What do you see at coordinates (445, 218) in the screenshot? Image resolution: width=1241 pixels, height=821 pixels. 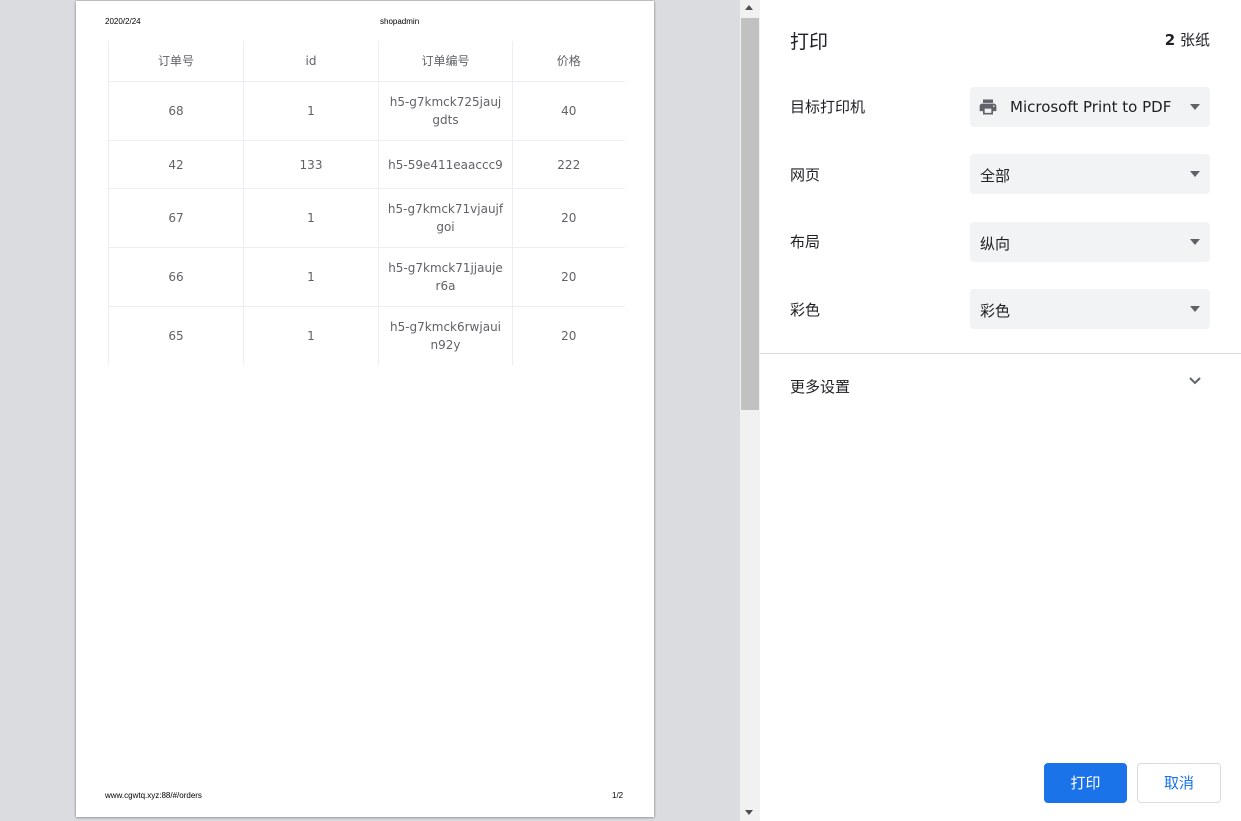 I see `table-cell: h5-g7kmck71vjaujfgoi` at bounding box center [445, 218].